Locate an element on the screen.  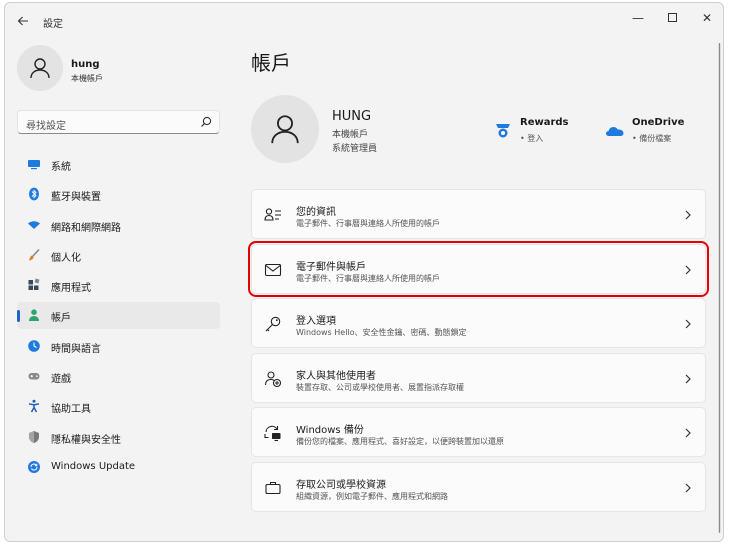
sidebar-item-time-language: 時間與語言 is located at coordinates (118, 346).